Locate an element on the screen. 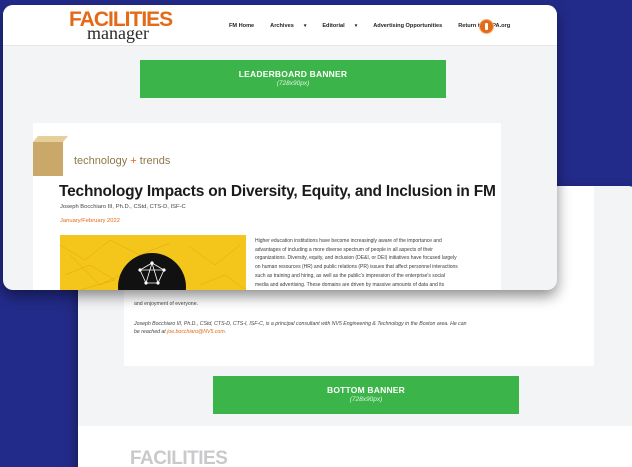 The height and width of the screenshot is (467, 632). author-bio-end: . is located at coordinates (225, 332).